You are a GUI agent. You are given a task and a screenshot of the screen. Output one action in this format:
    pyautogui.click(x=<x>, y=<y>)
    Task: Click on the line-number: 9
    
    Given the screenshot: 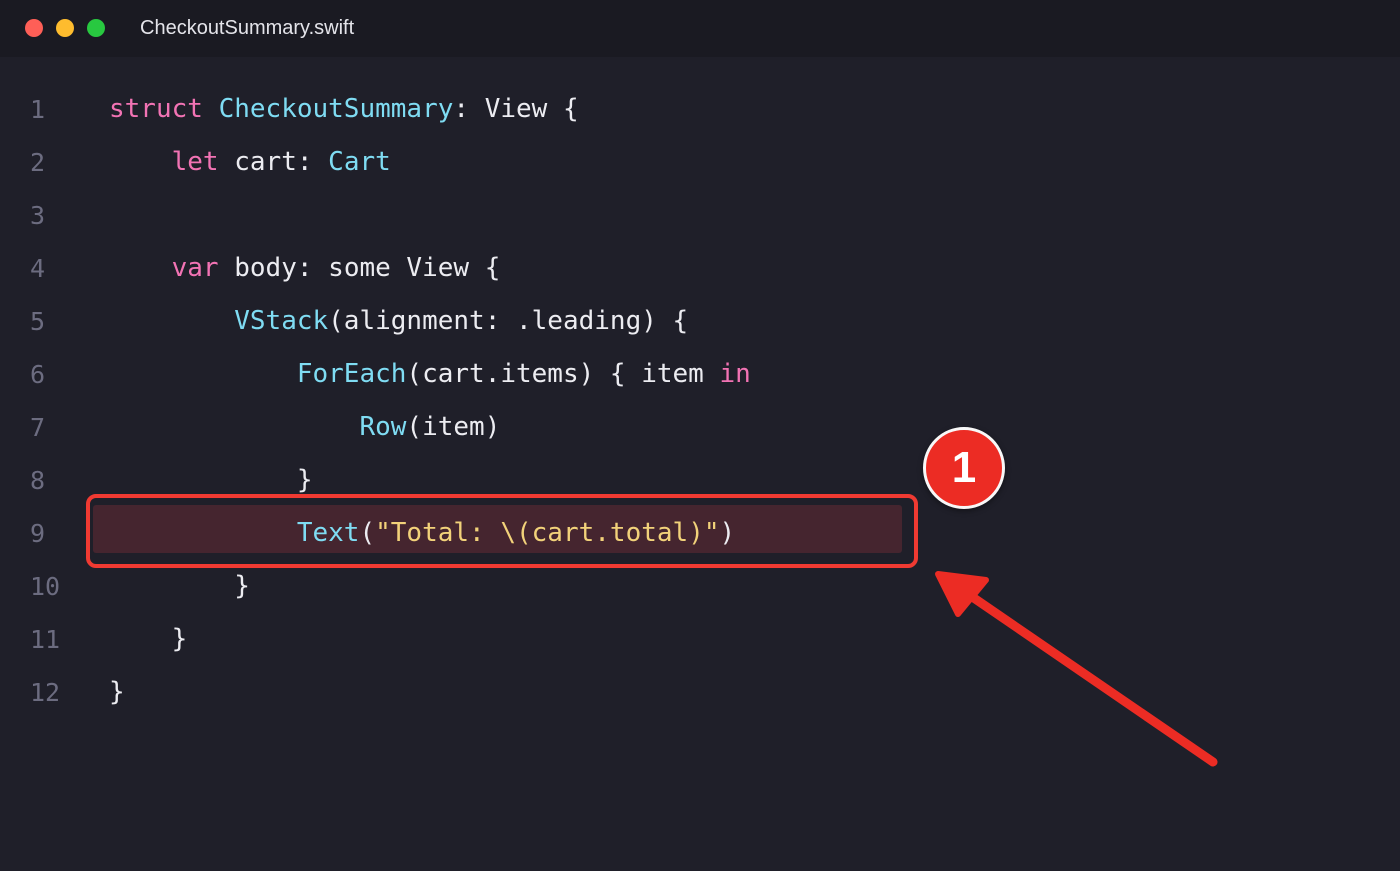 What is the action you would take?
    pyautogui.click(x=38, y=533)
    